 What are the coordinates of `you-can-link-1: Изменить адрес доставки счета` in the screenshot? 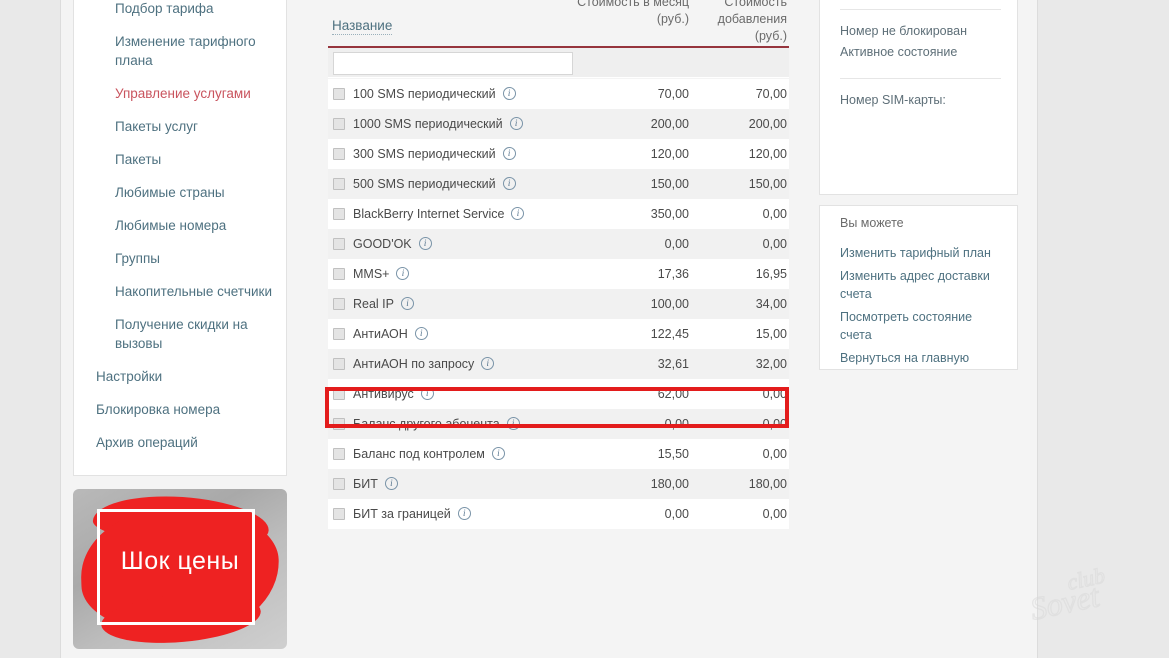 It's located at (920, 285).